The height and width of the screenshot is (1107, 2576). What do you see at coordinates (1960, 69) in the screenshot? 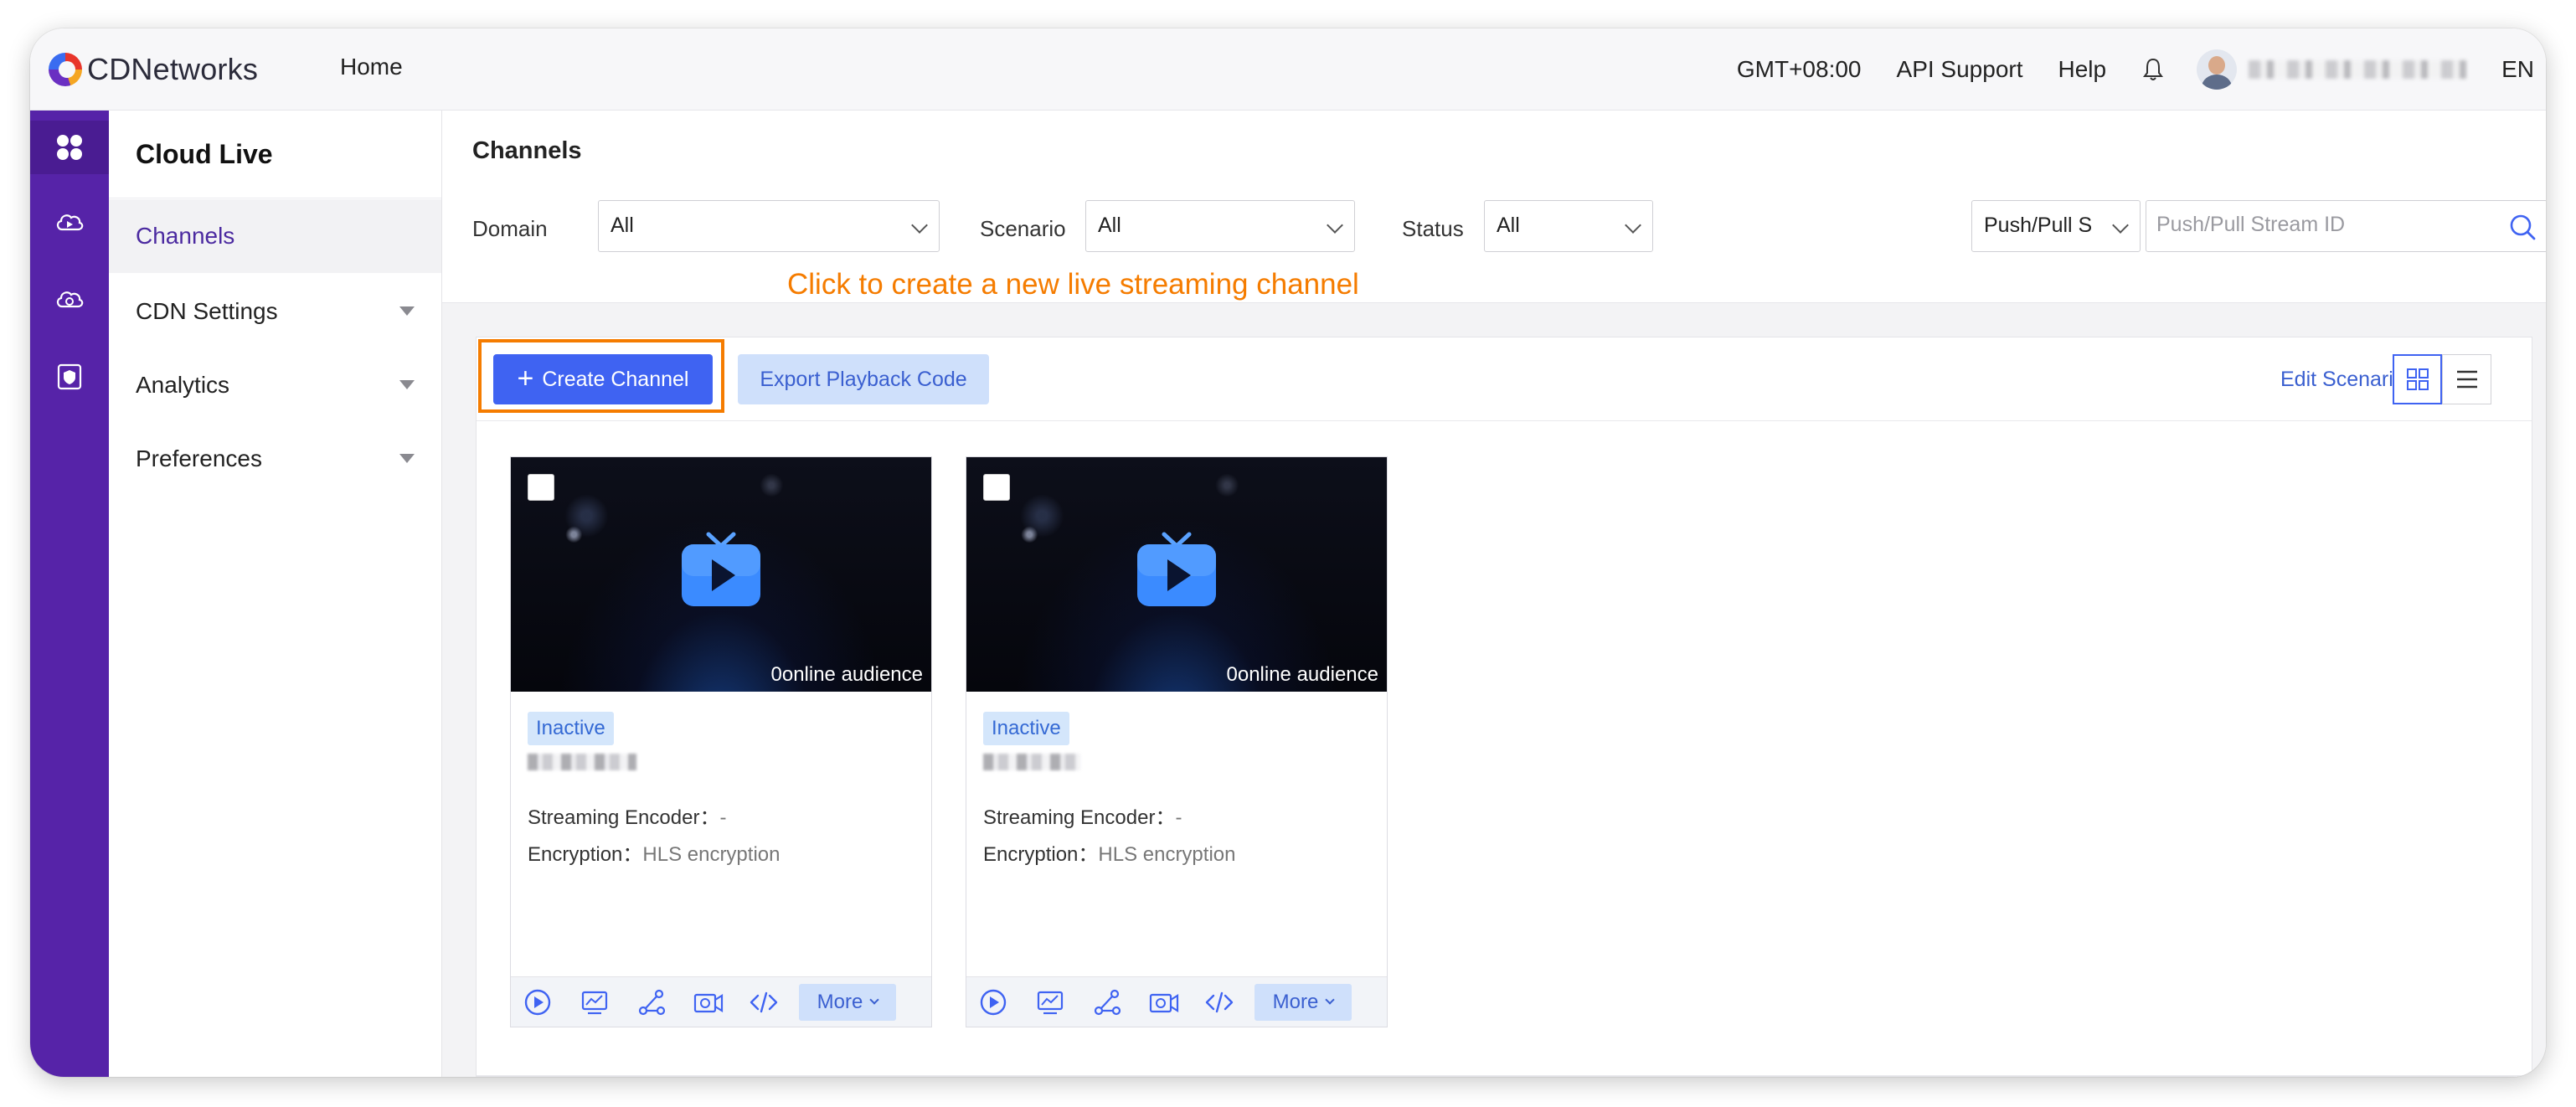
I see `api-support-link: API Support` at bounding box center [1960, 69].